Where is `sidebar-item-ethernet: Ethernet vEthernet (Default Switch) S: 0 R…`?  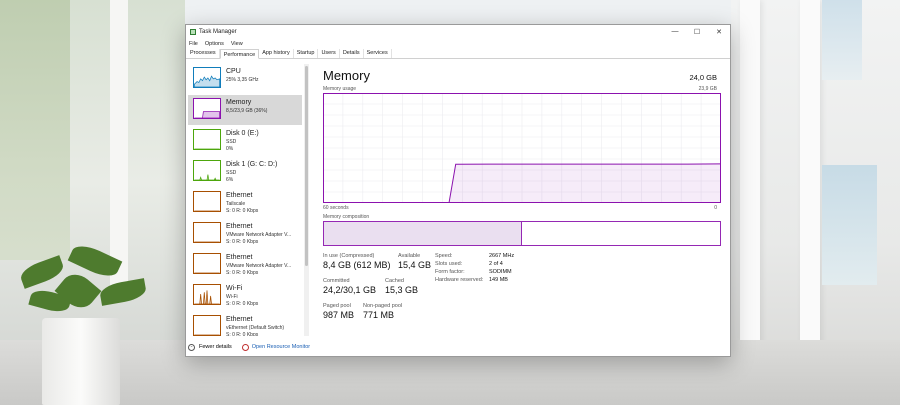 sidebar-item-ethernet: Ethernet vEthernet (Default Switch) S: 0 R… is located at coordinates (245, 324).